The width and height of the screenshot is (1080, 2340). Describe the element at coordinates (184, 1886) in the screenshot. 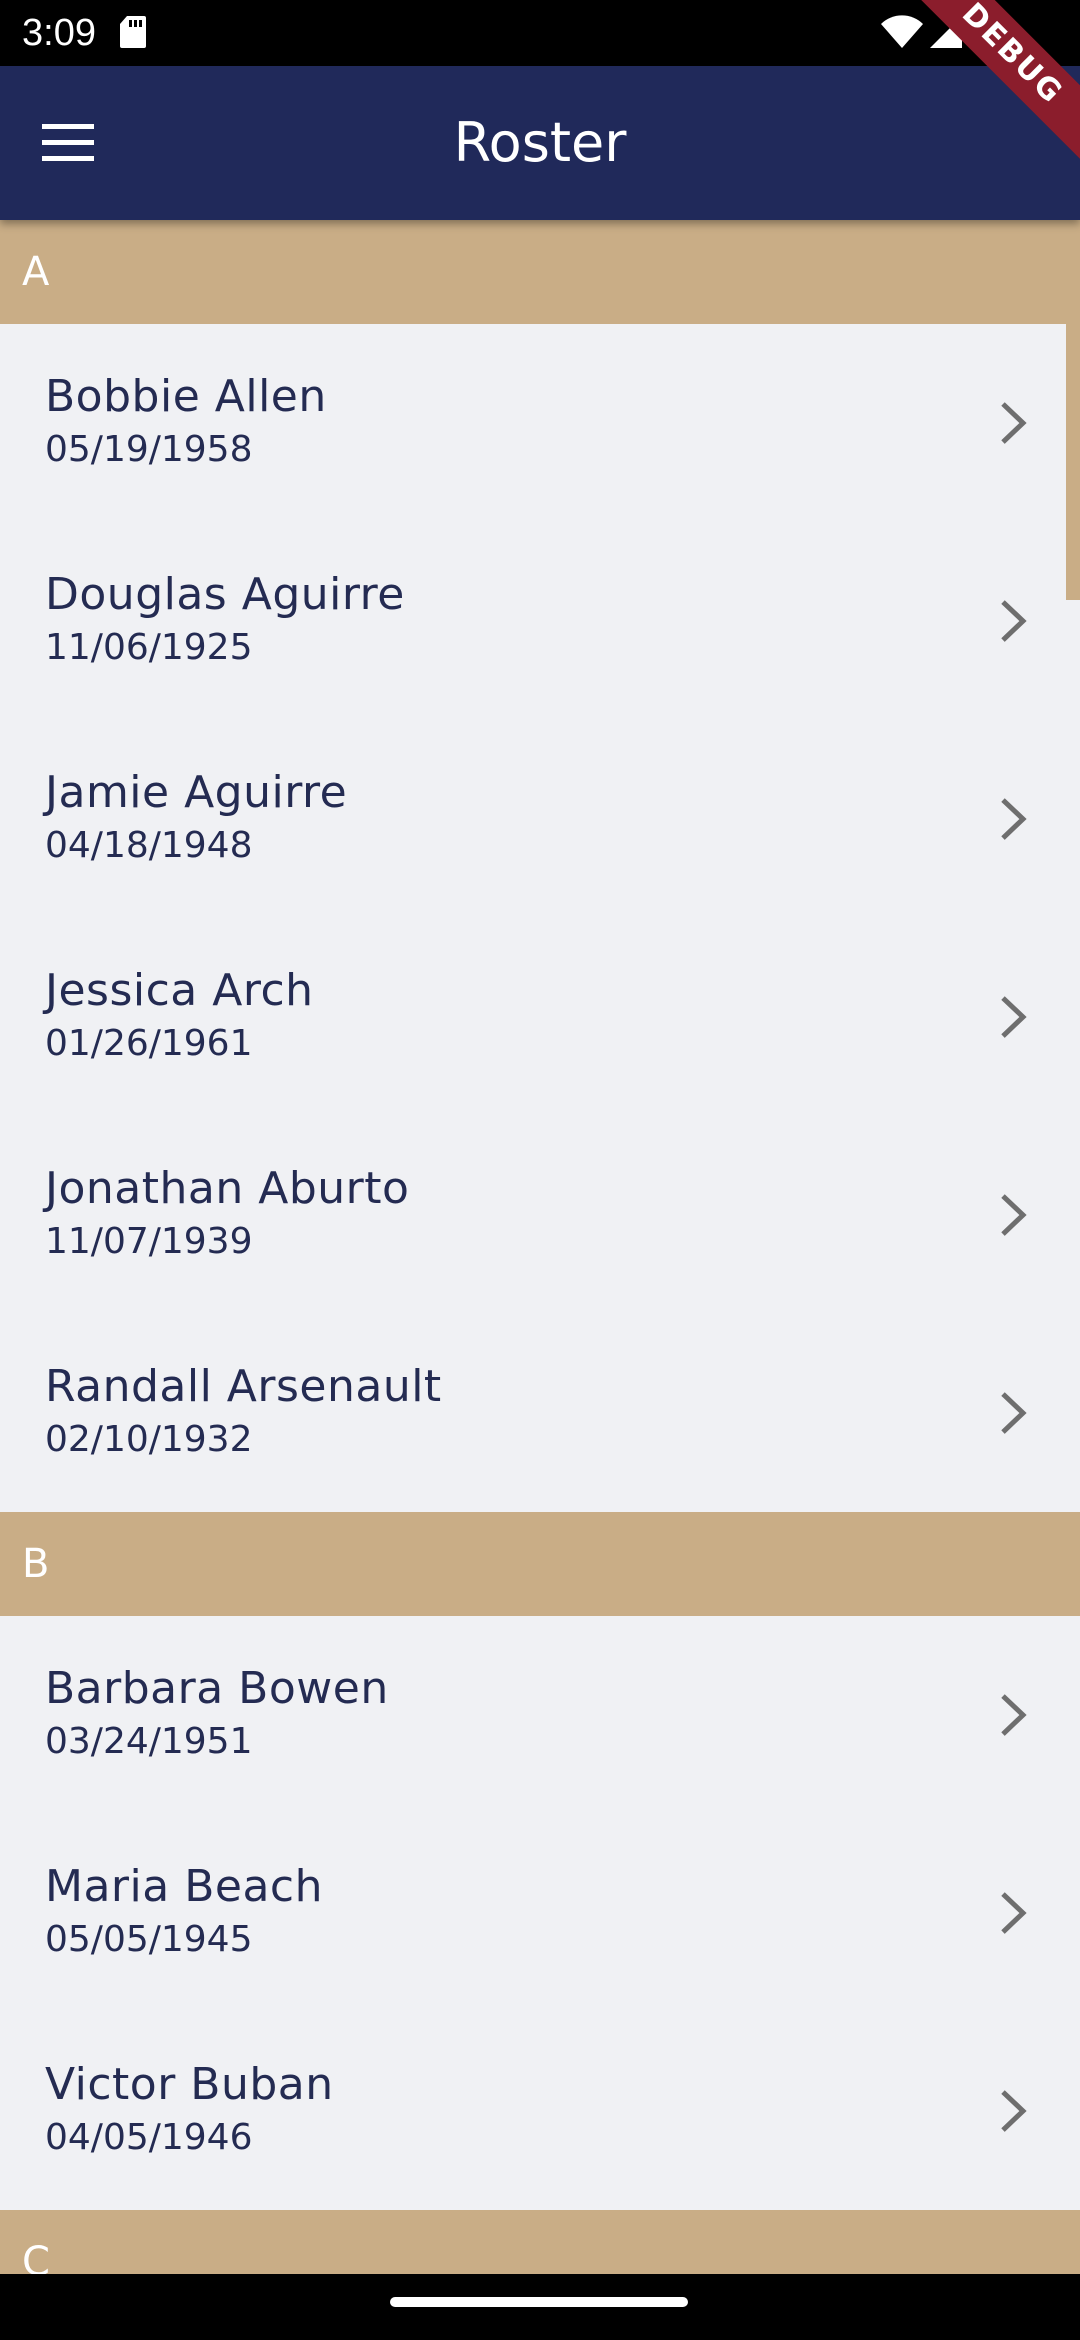

I see `person-name: Maria Beach` at that location.